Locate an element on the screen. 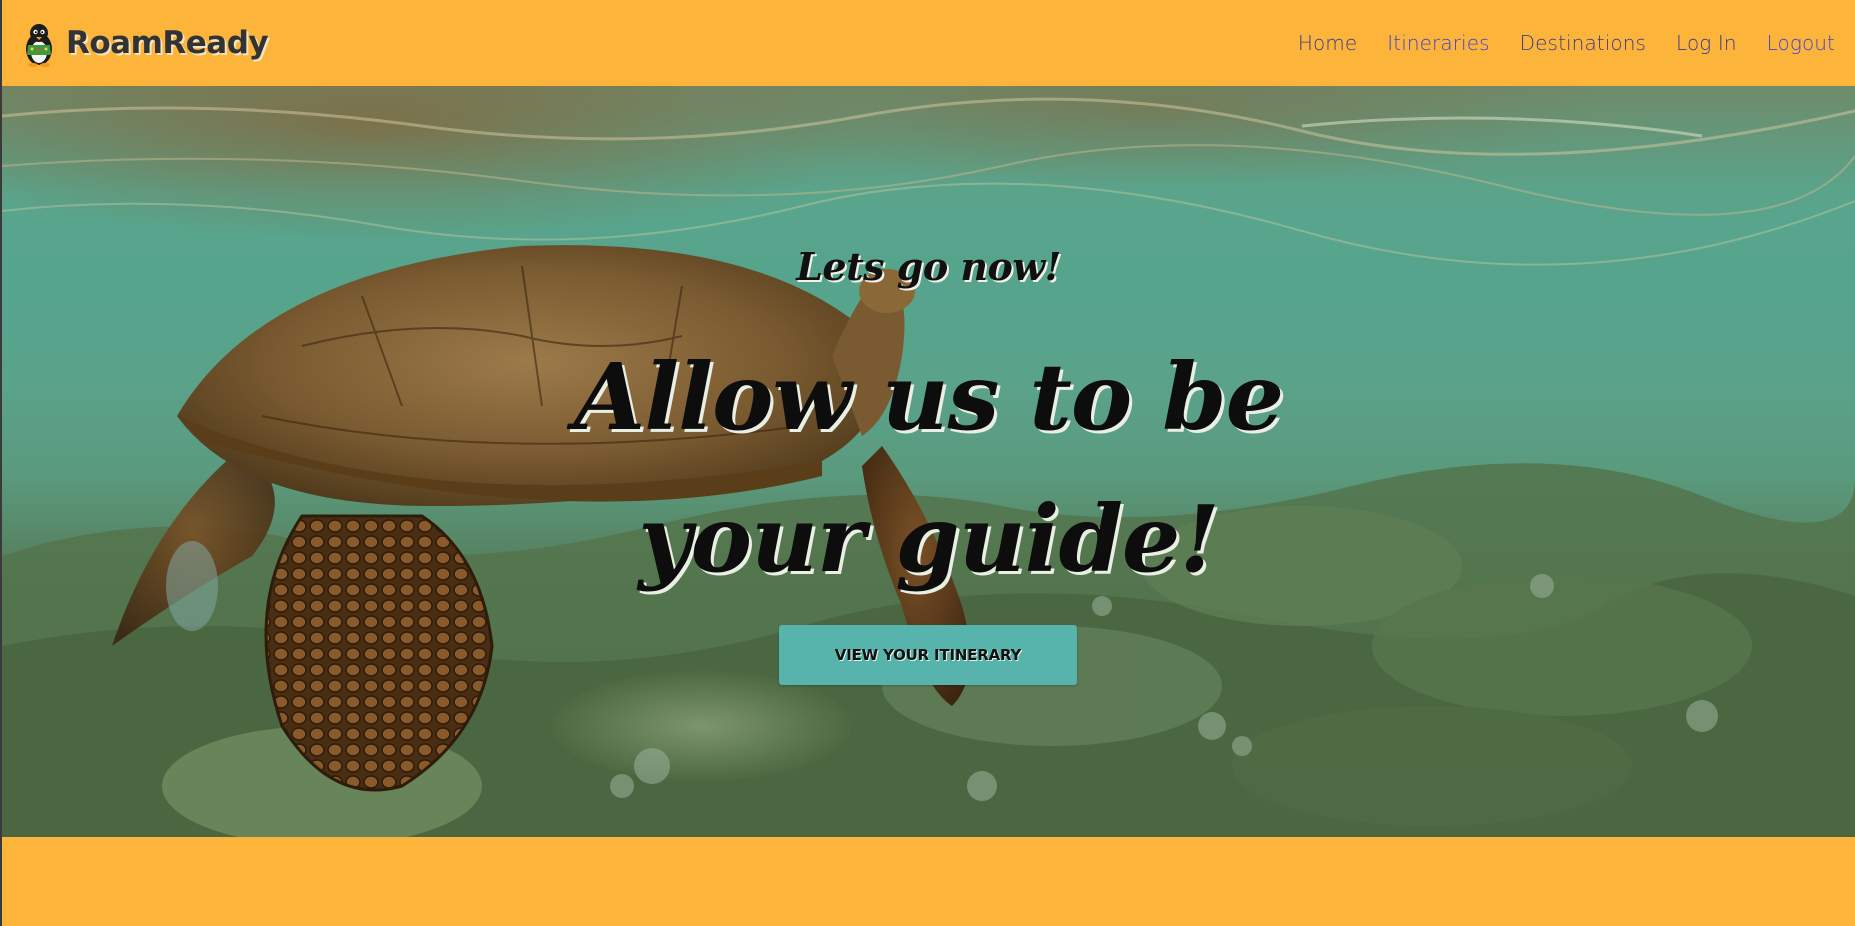 The image size is (1855, 926). nav-logout-link: Logout is located at coordinates (1801, 43).